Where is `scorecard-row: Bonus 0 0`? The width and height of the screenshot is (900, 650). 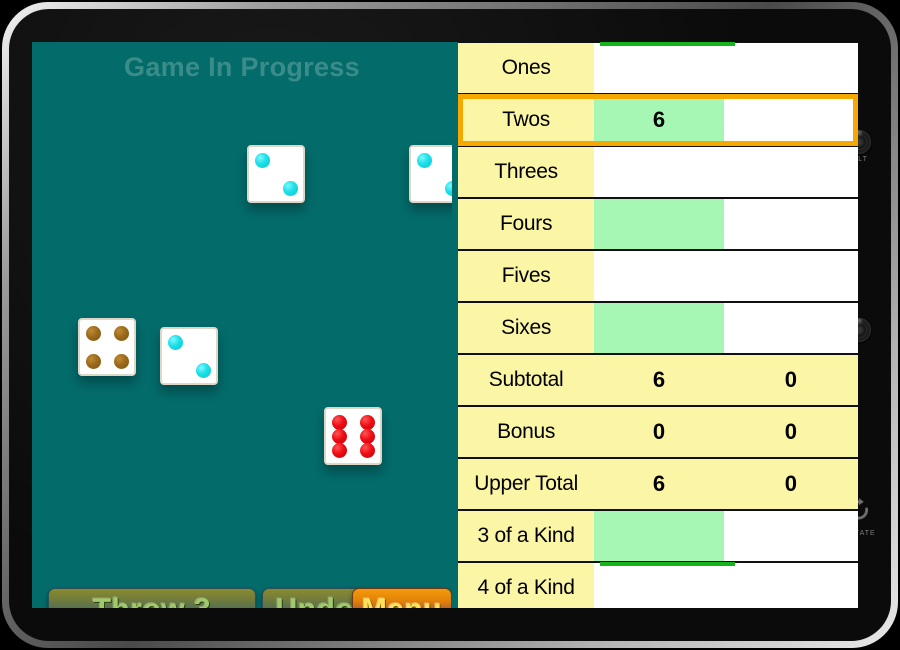 scorecard-row: Bonus 0 0 is located at coordinates (658, 432).